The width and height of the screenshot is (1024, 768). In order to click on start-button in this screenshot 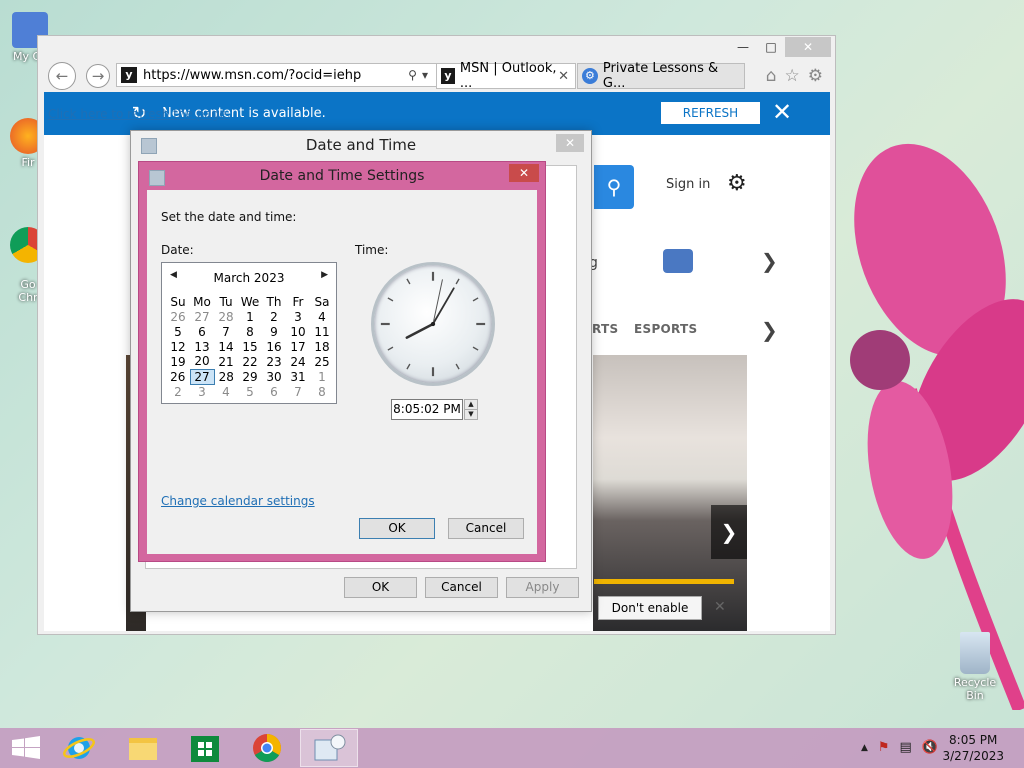, I will do `click(27, 748)`.